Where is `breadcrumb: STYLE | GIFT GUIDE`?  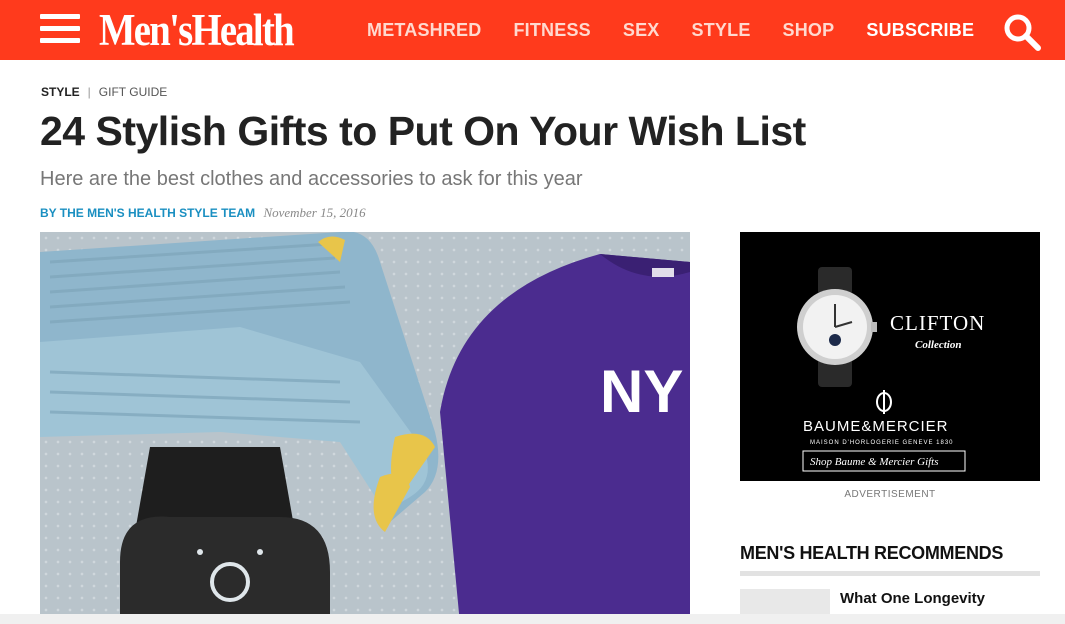 breadcrumb: STYLE | GIFT GUIDE is located at coordinates (104, 92).